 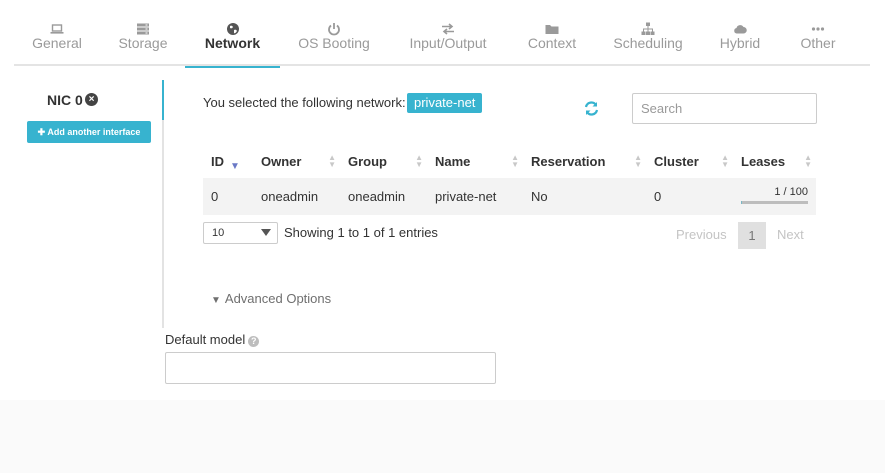 What do you see at coordinates (216, 300) in the screenshot?
I see `chevron-down-icon: ▼` at bounding box center [216, 300].